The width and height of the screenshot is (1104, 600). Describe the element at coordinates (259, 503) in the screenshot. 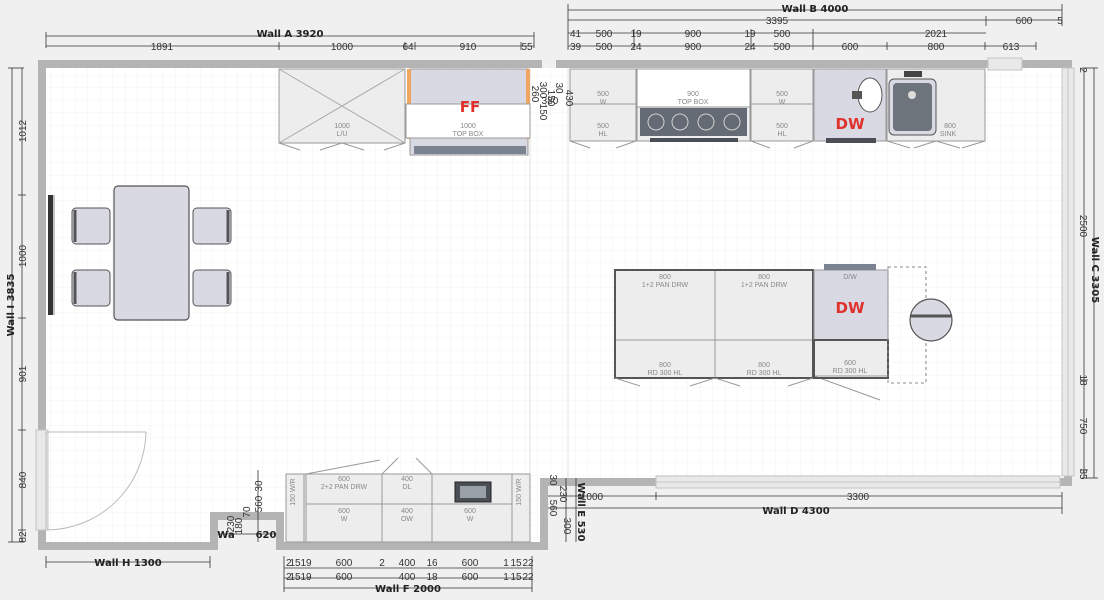

I see `dim: 560` at that location.